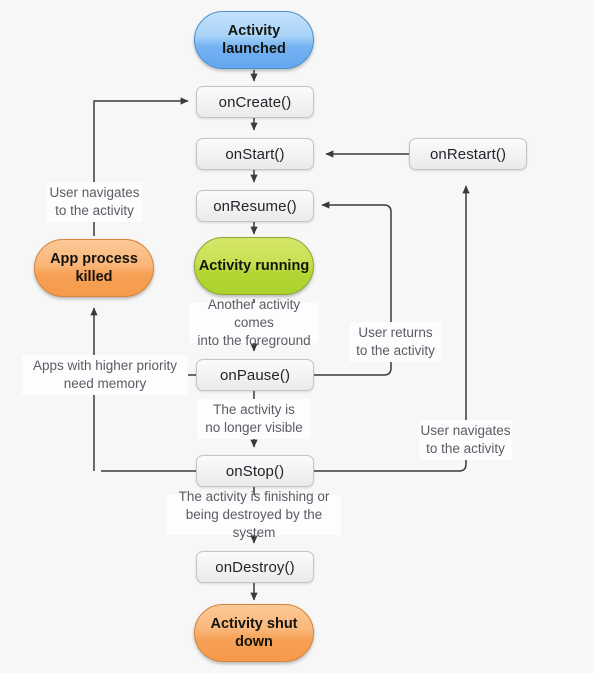 This screenshot has height=673, width=594. I want to click on node-ondestroy: onDestroy(), so click(255, 567).